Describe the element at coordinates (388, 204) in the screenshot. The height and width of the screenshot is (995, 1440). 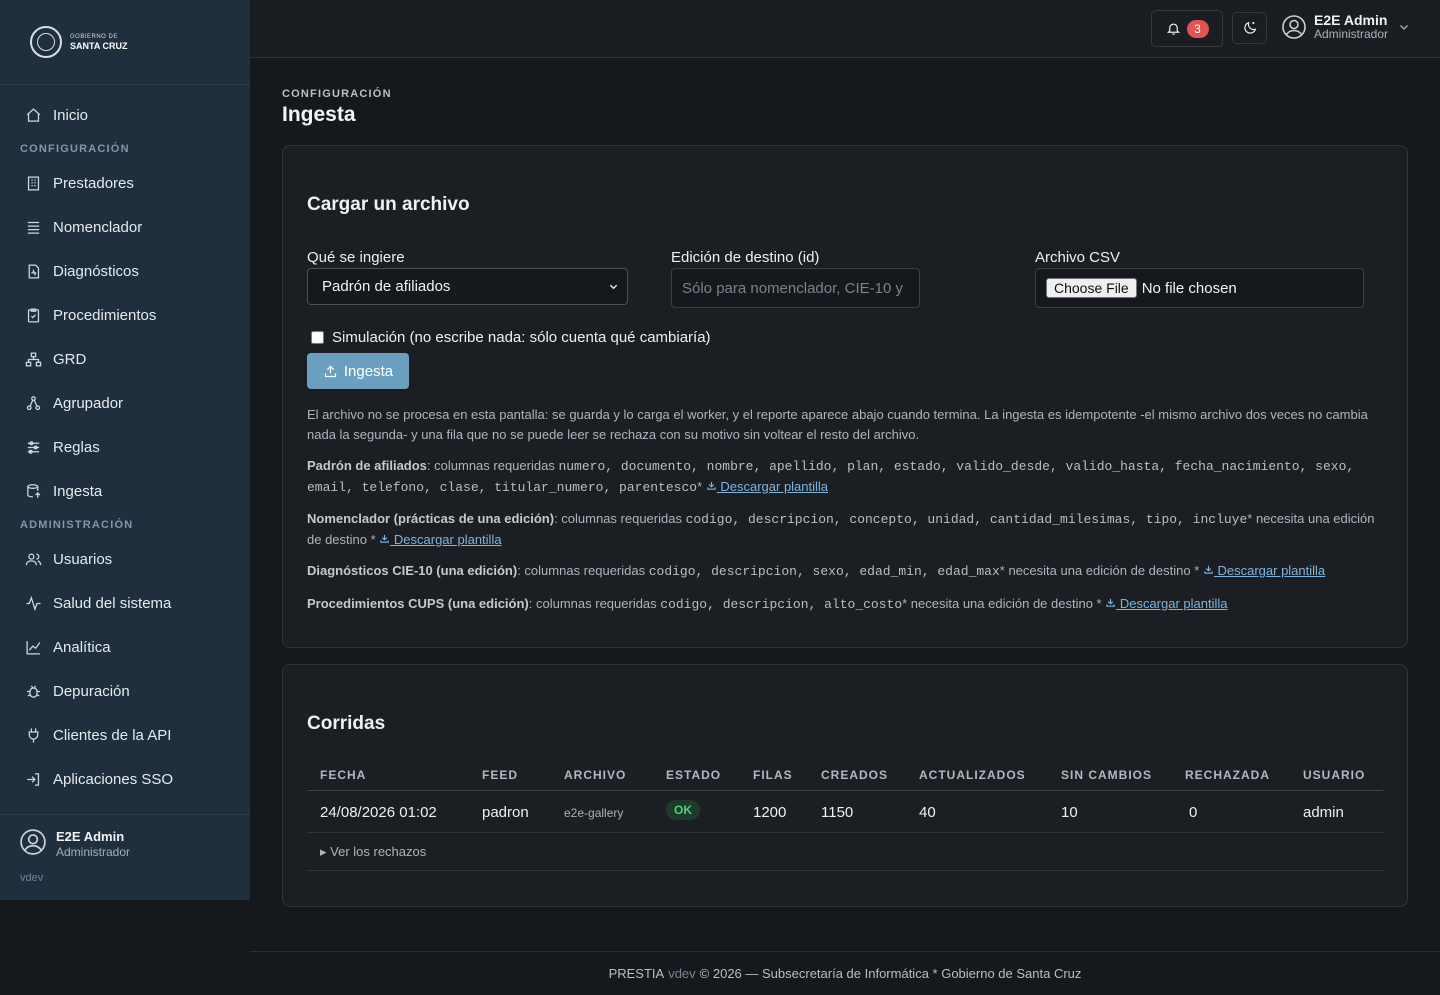
I see `upload-card-title: Cargar un archivo` at that location.